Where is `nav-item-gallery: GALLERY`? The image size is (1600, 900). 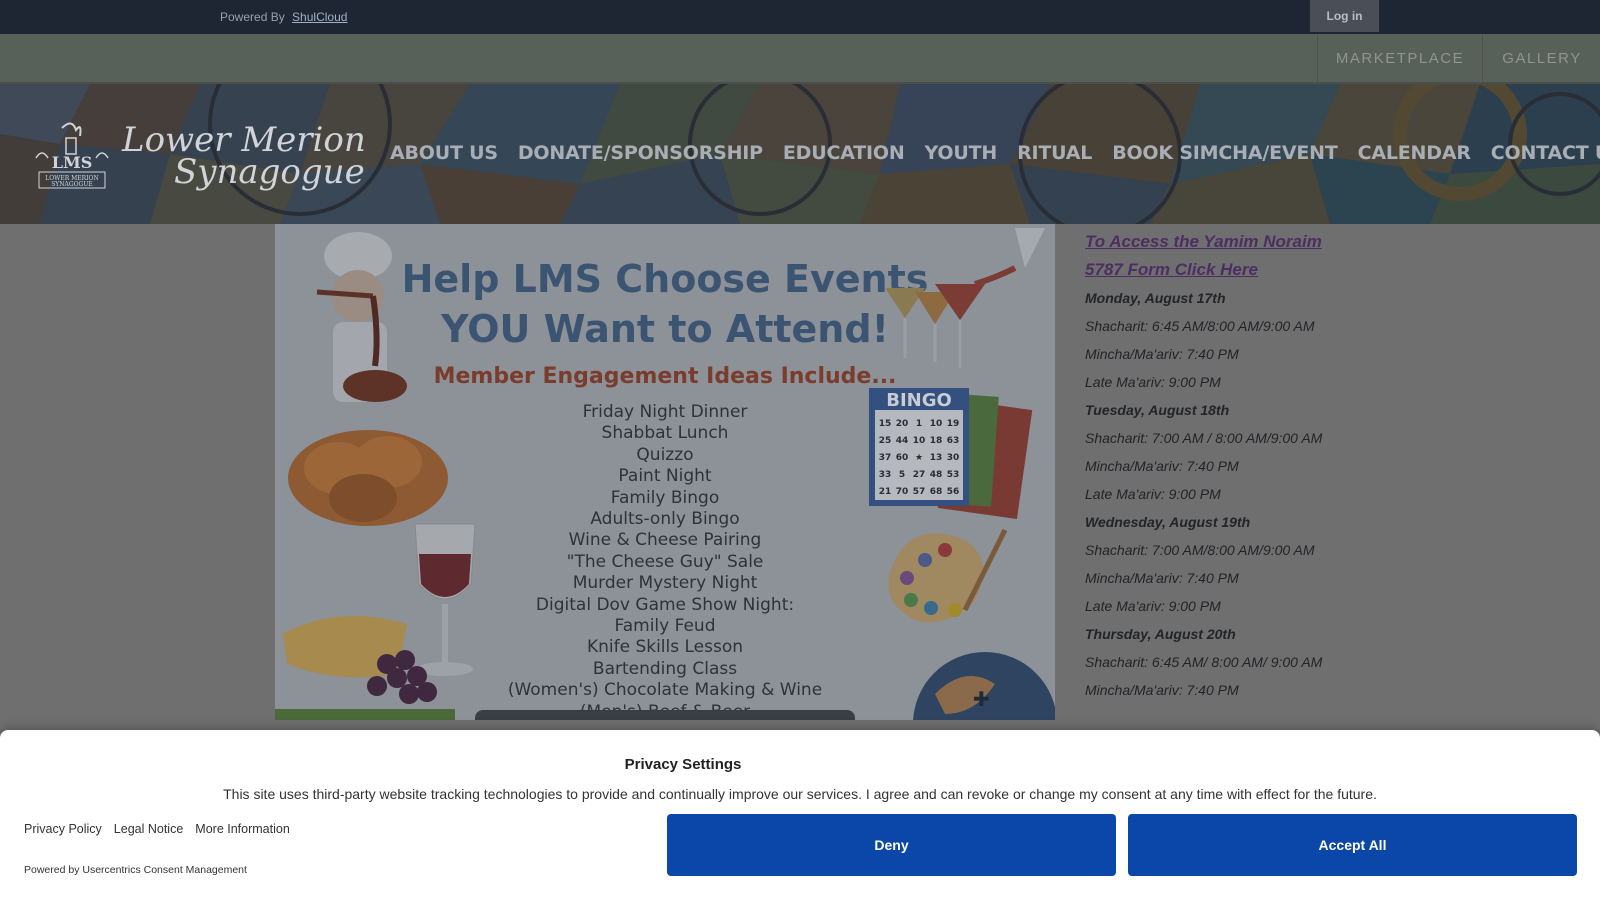
nav-item-gallery: GALLERY is located at coordinates (1541, 58).